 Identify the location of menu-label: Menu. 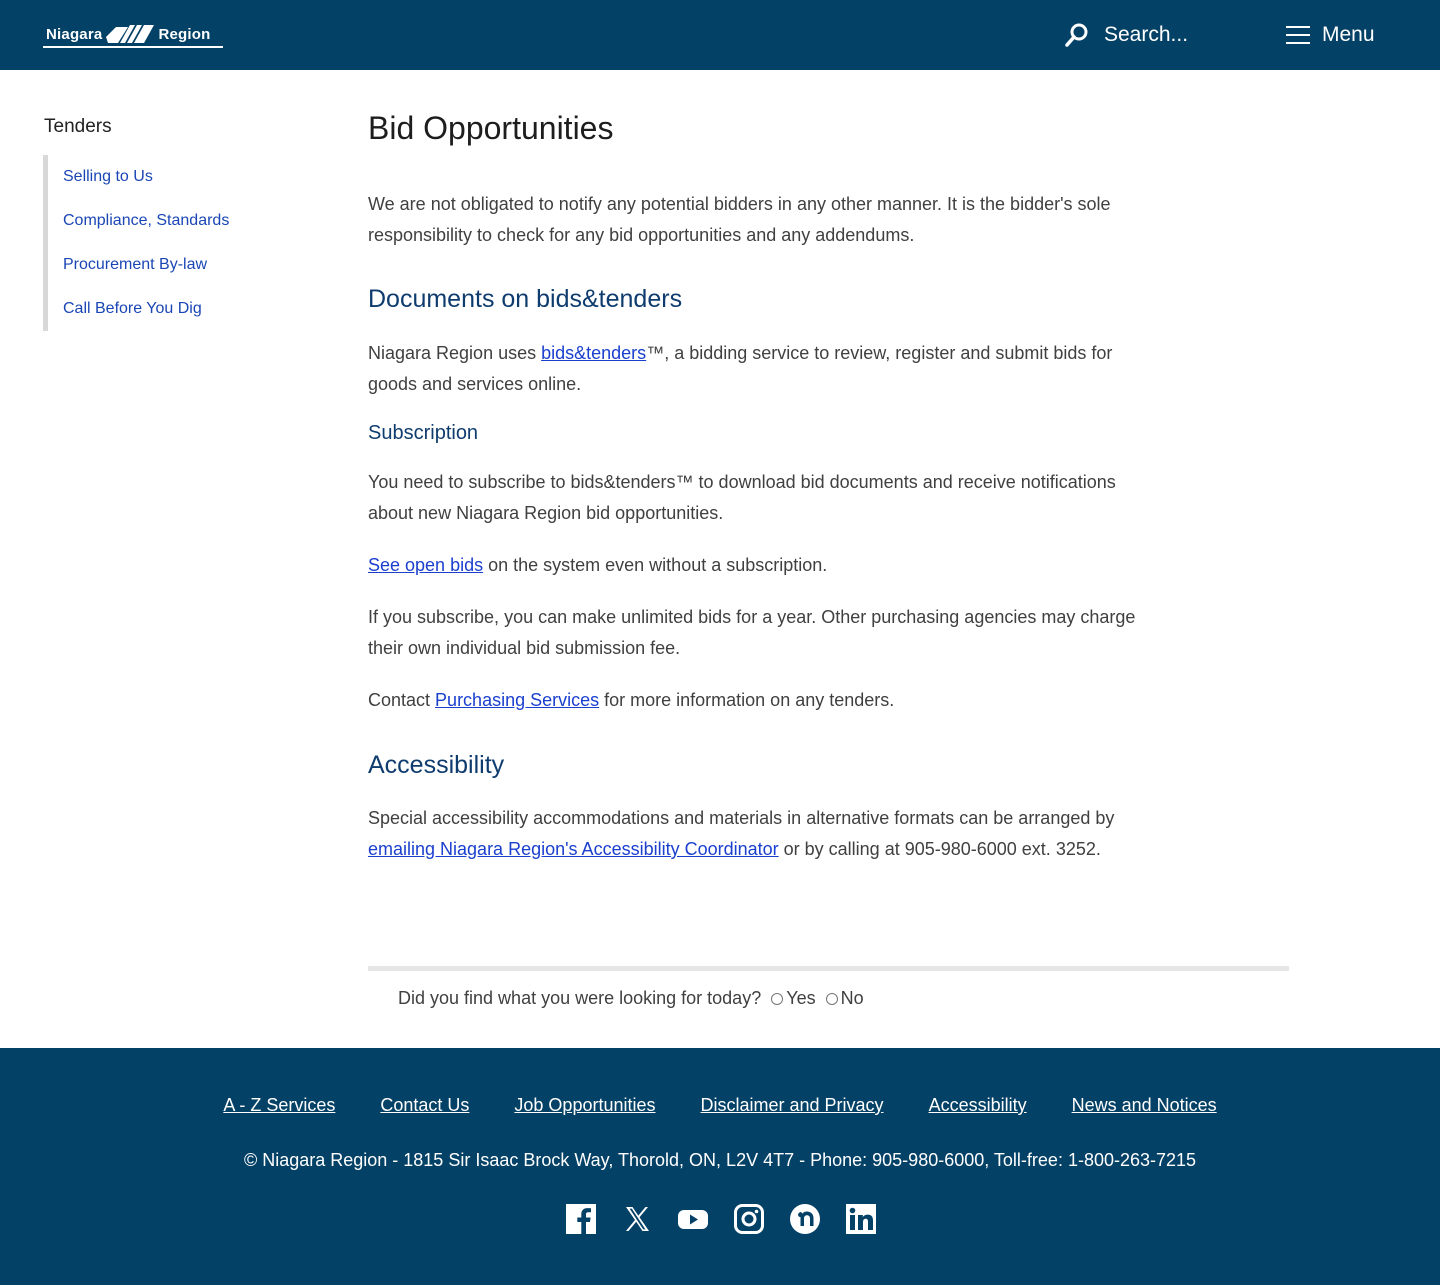
(1348, 34).